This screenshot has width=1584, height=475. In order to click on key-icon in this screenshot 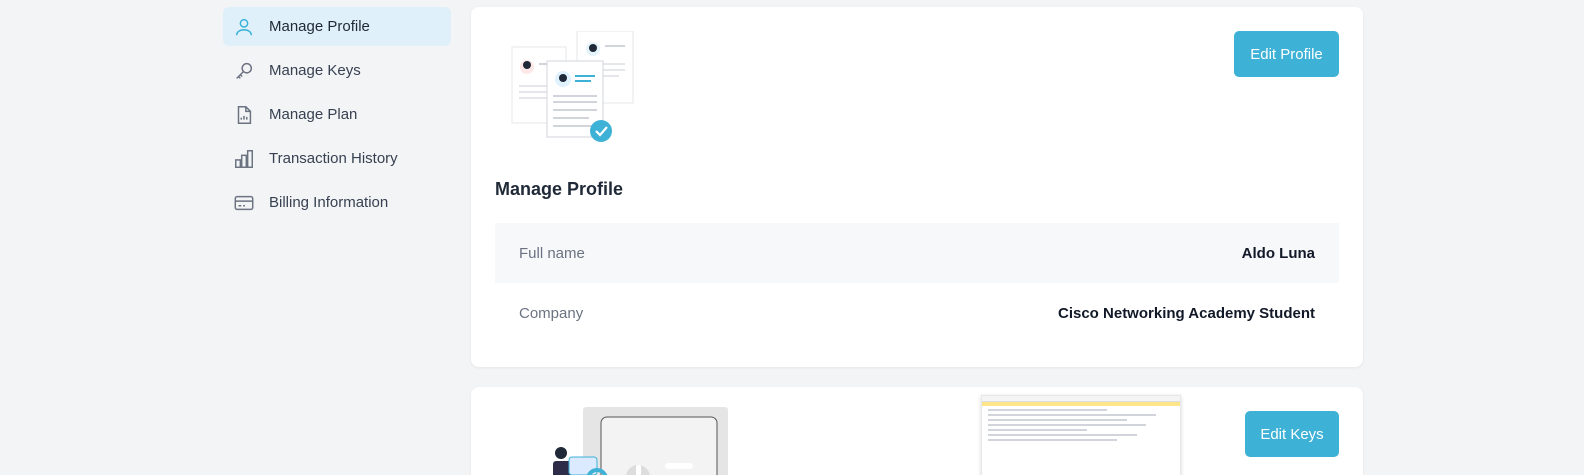, I will do `click(244, 71)`.